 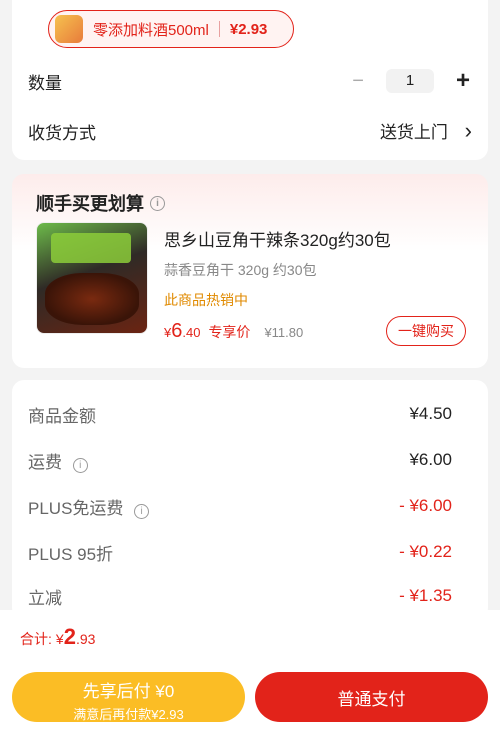 I want to click on pay-later-subtitle: 满意后再付款¥2.93, so click(x=128, y=714).